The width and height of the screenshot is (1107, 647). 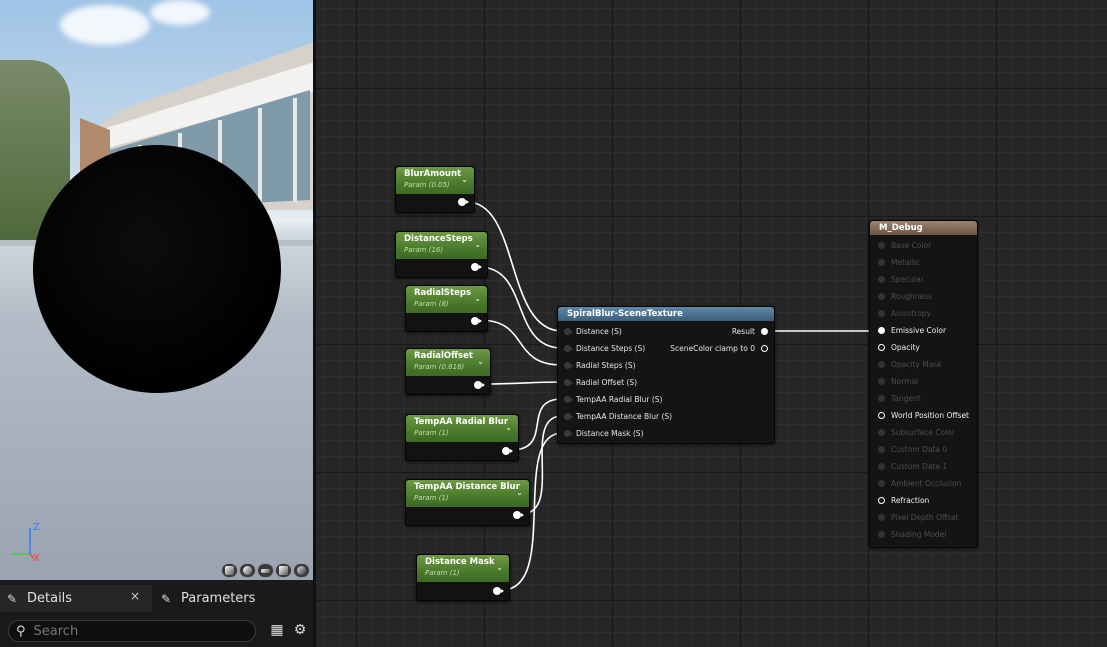 What do you see at coordinates (926, 483) in the screenshot?
I see `input-label: Ambient Occlusion` at bounding box center [926, 483].